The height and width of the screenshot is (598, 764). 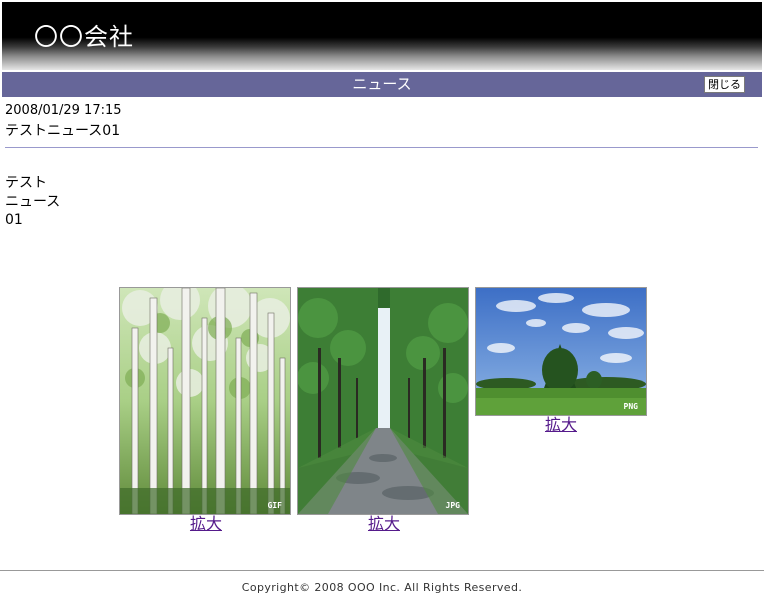 I want to click on footer-divider, so click(x=382, y=570).